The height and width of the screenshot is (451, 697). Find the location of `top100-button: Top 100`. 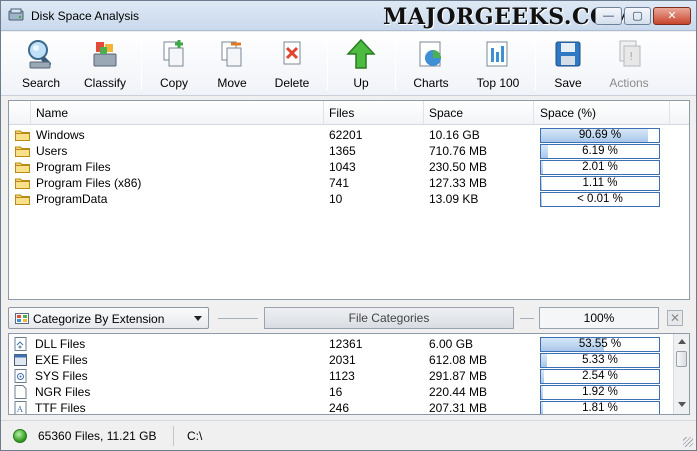

top100-button: Top 100 is located at coordinates (498, 64).